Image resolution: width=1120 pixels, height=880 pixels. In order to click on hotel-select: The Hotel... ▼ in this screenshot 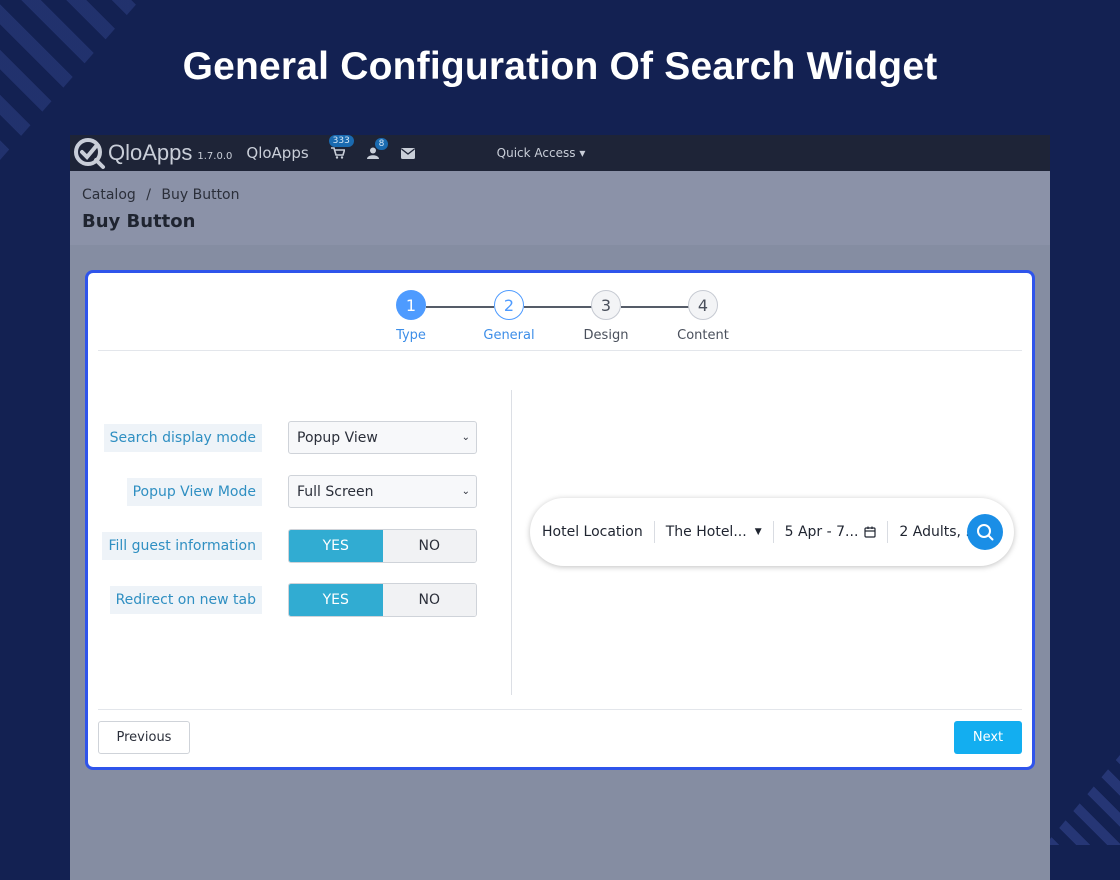, I will do `click(714, 532)`.